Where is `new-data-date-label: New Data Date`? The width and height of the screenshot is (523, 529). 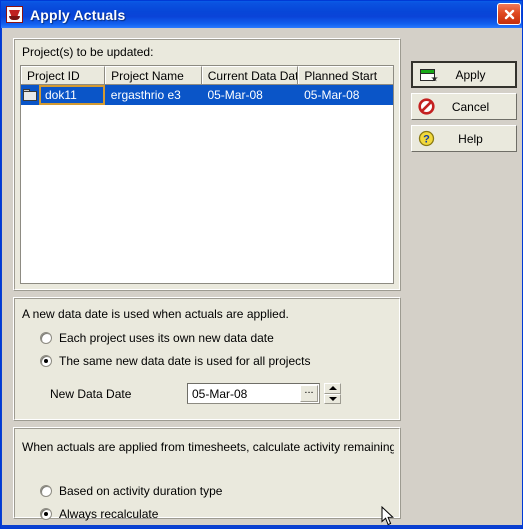 new-data-date-label: New Data Date is located at coordinates (91, 394).